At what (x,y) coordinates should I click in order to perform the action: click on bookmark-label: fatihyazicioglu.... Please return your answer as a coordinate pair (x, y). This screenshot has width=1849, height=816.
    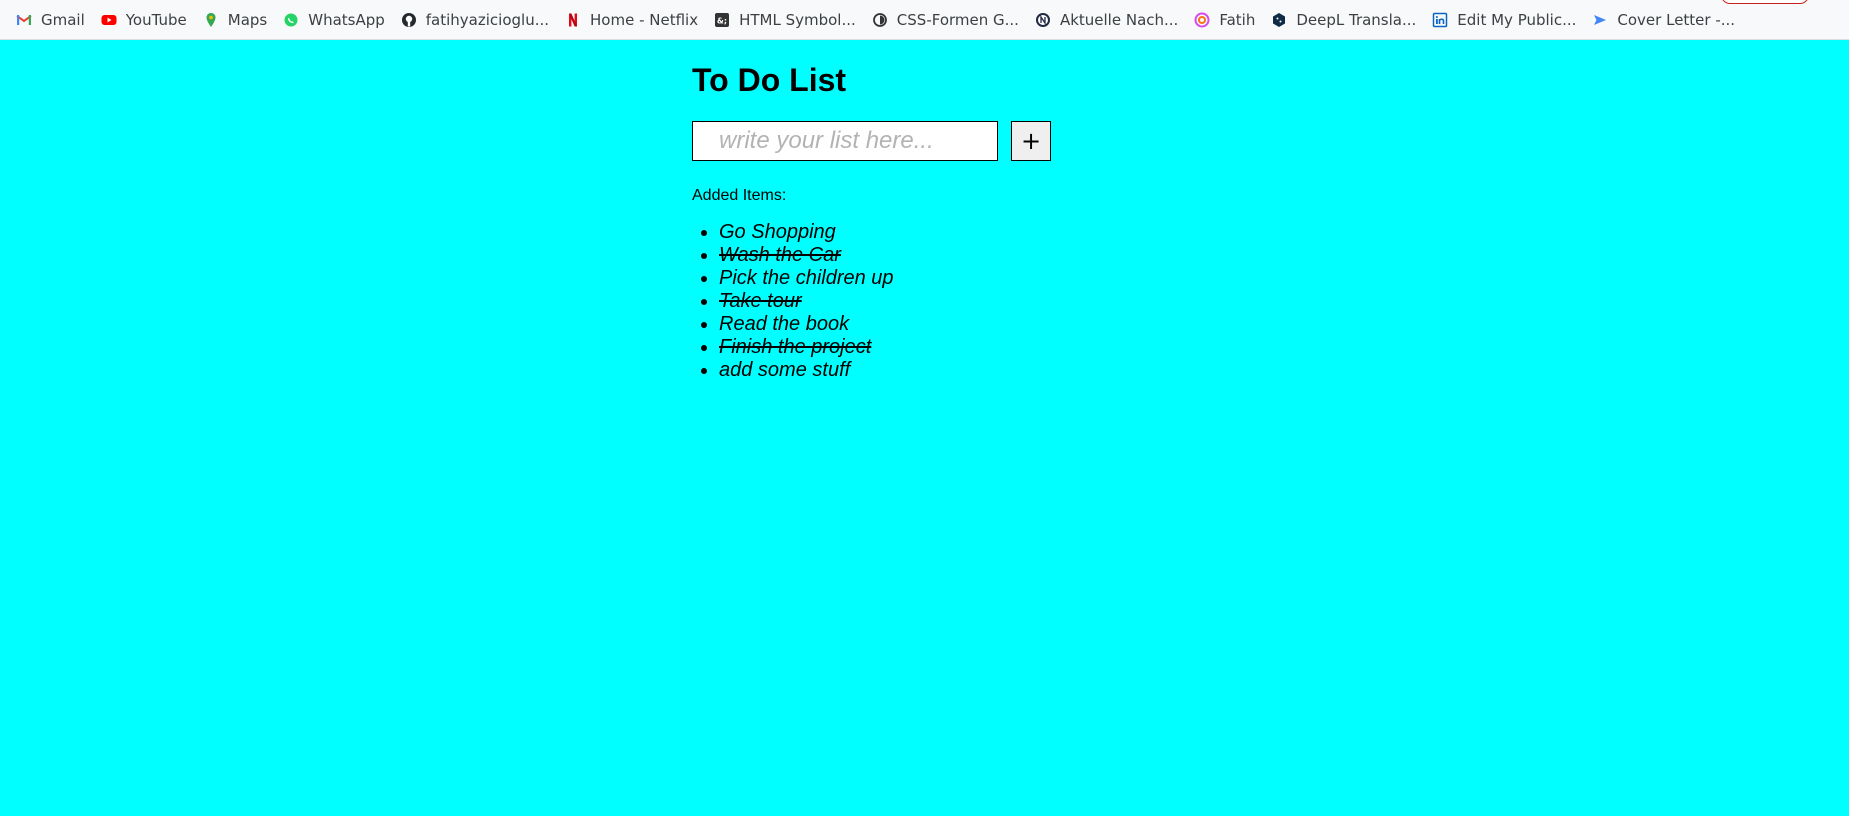
    Looking at the image, I should click on (487, 19).